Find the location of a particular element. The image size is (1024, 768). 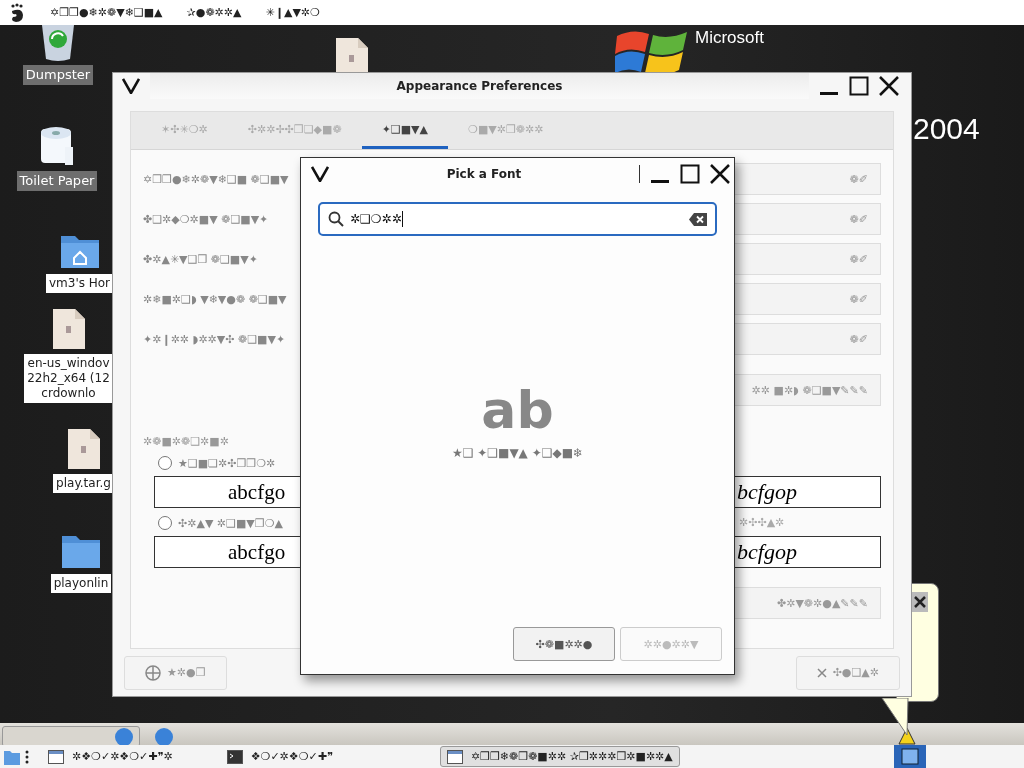

font-label: ✡❒❒●❄✲❁▼❄❑■ ❁❑■▼ is located at coordinates (216, 179).